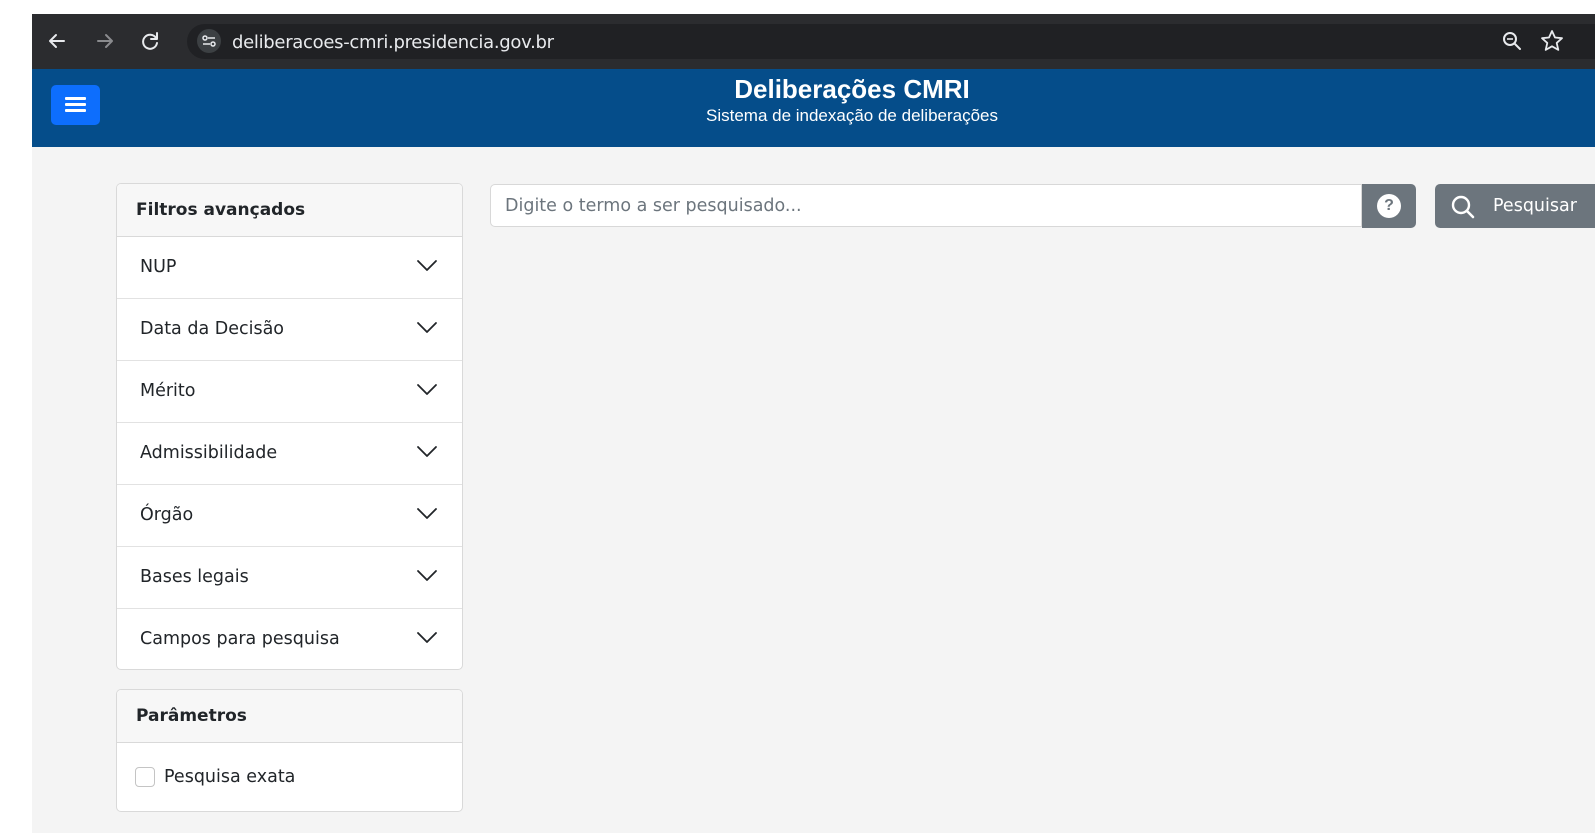 The width and height of the screenshot is (1595, 833). What do you see at coordinates (167, 515) in the screenshot?
I see `filter-label: Órgão` at bounding box center [167, 515].